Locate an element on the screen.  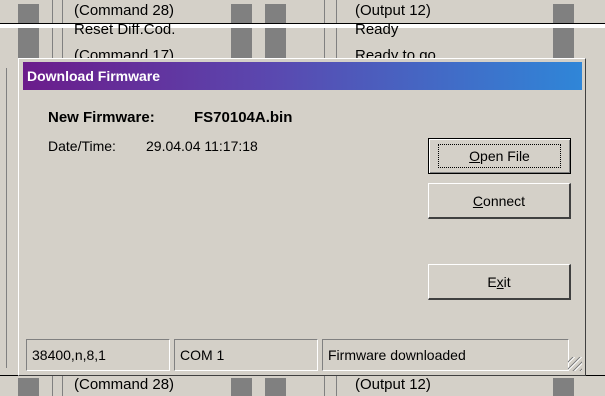
side-divider is located at coordinates (6, 218).